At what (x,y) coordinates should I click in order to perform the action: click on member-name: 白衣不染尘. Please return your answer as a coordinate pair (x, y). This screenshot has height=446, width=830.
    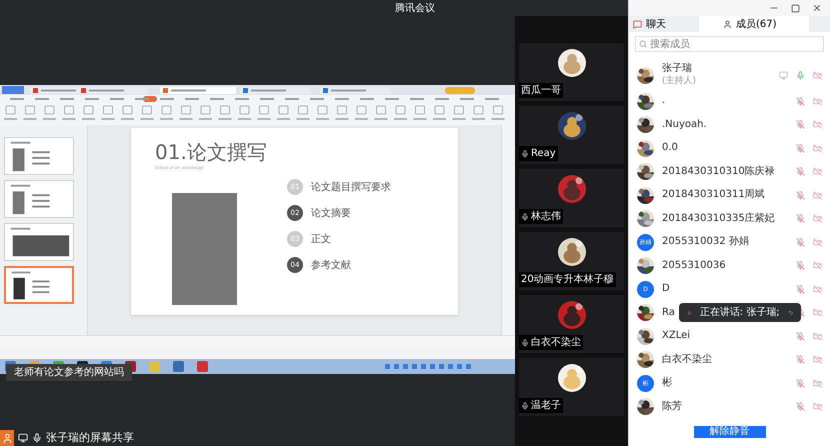
    Looking at the image, I should click on (687, 360).